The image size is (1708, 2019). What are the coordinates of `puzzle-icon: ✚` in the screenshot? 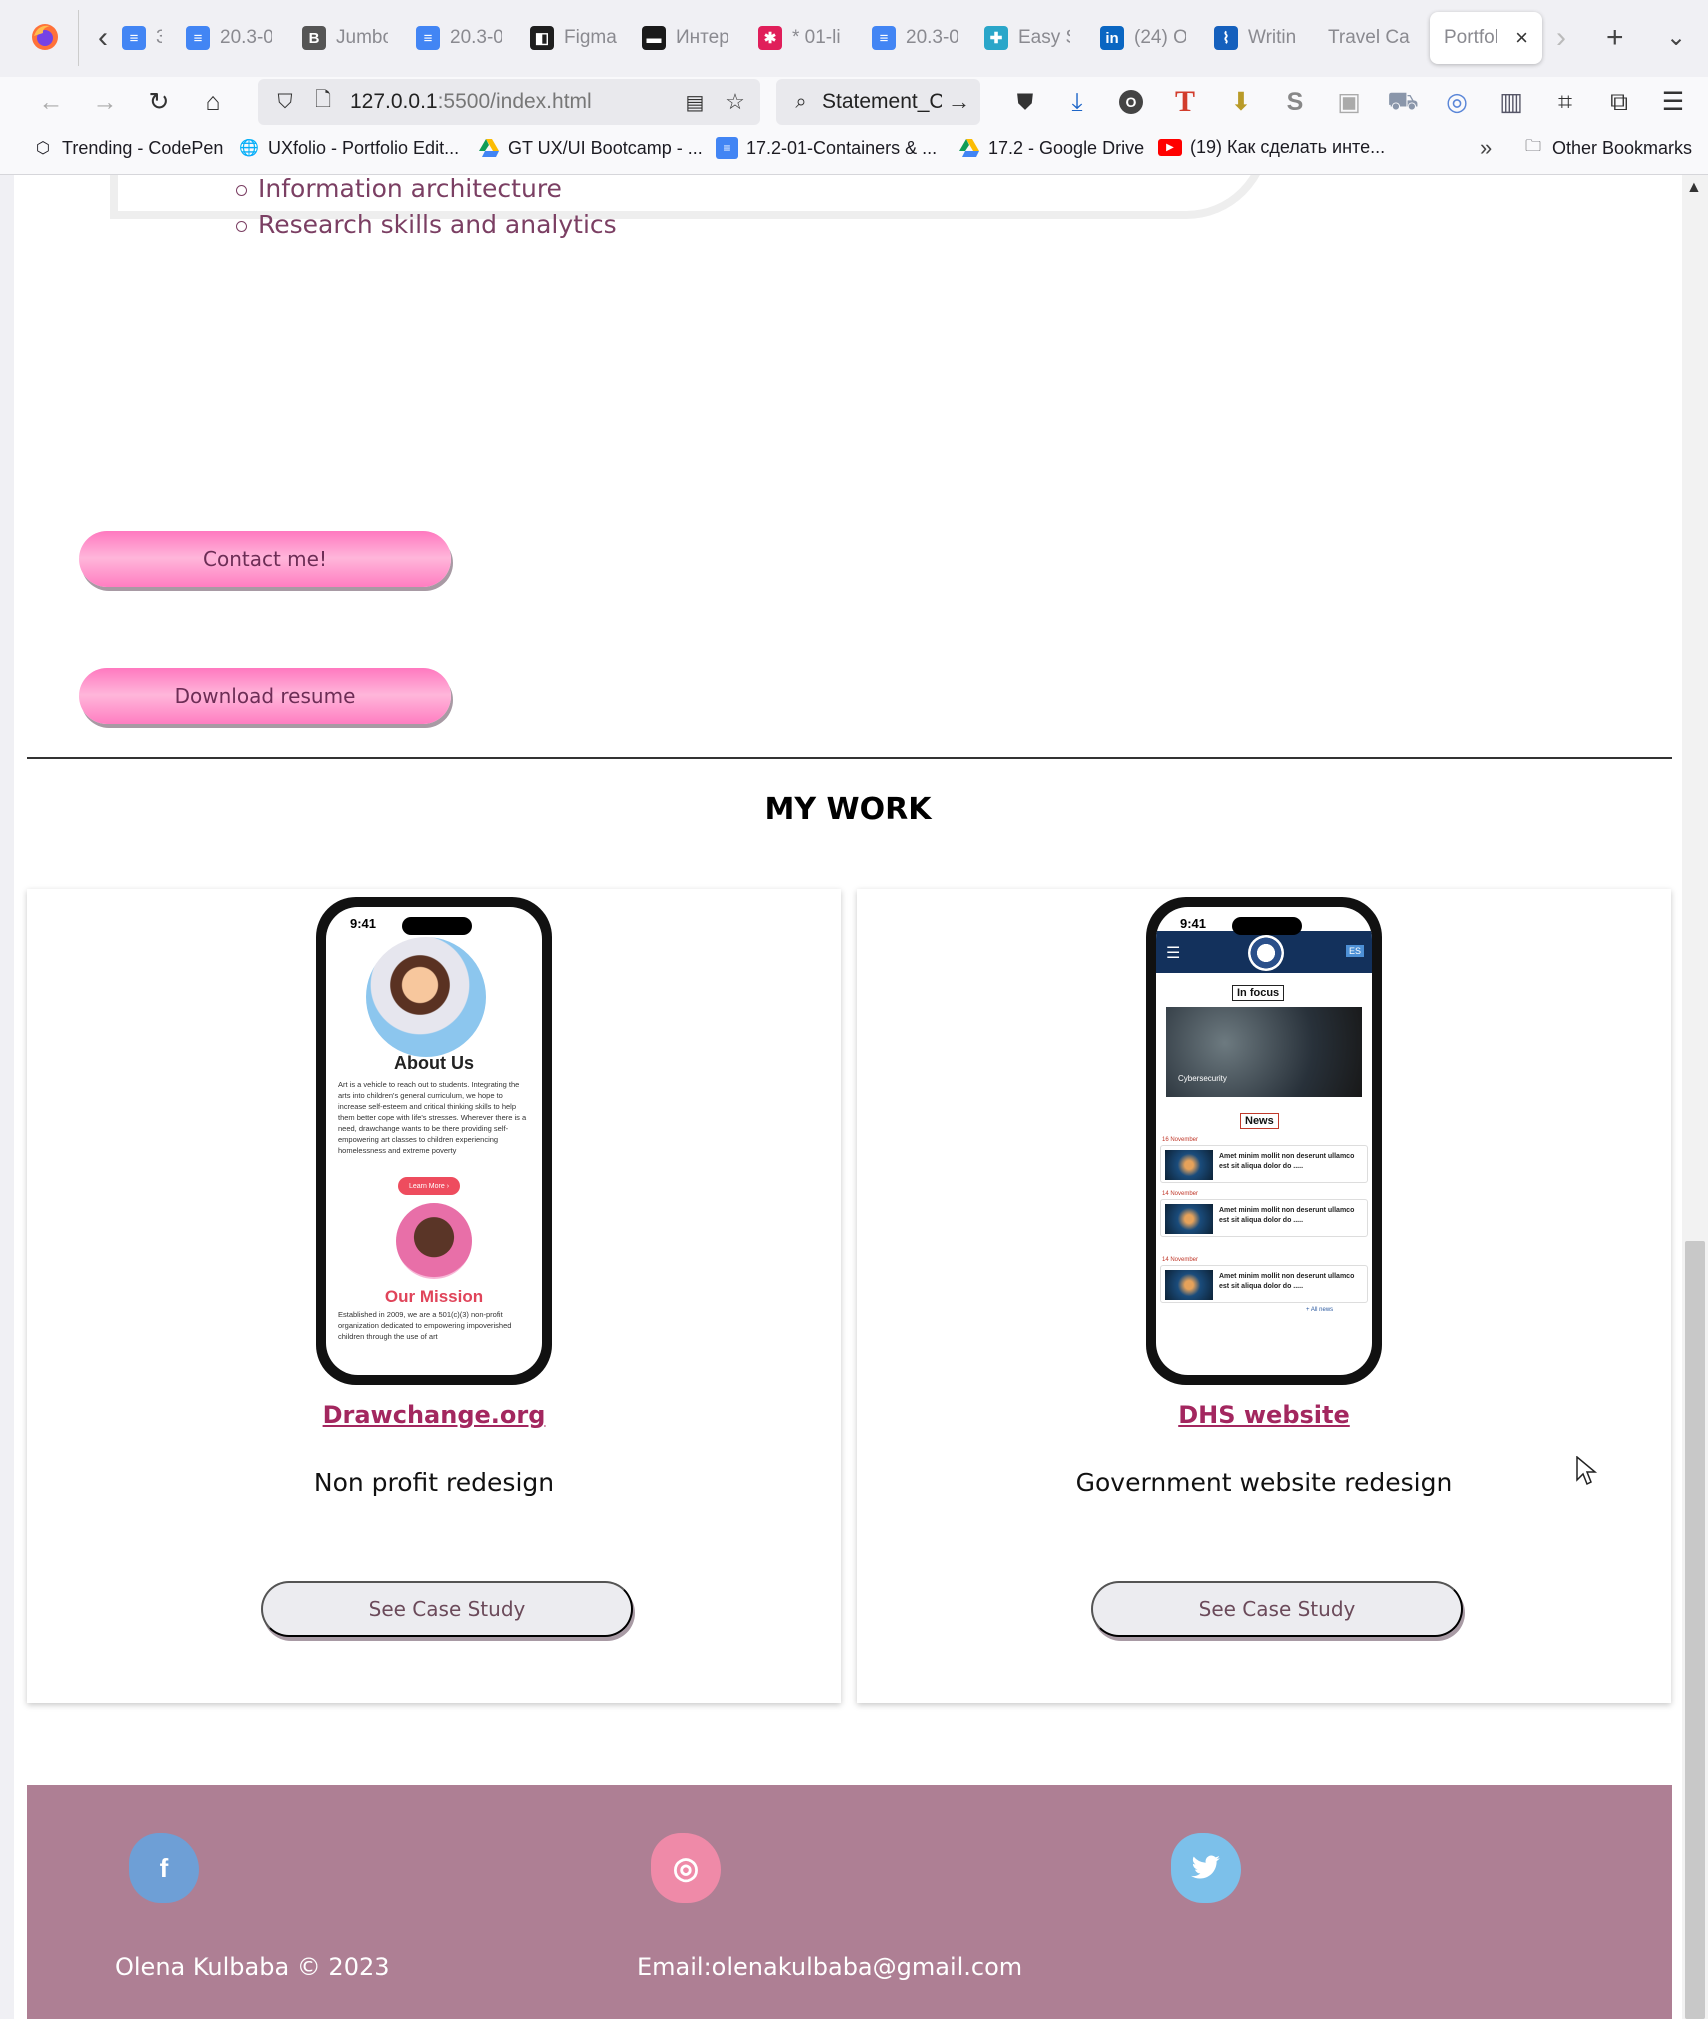 It's located at (996, 38).